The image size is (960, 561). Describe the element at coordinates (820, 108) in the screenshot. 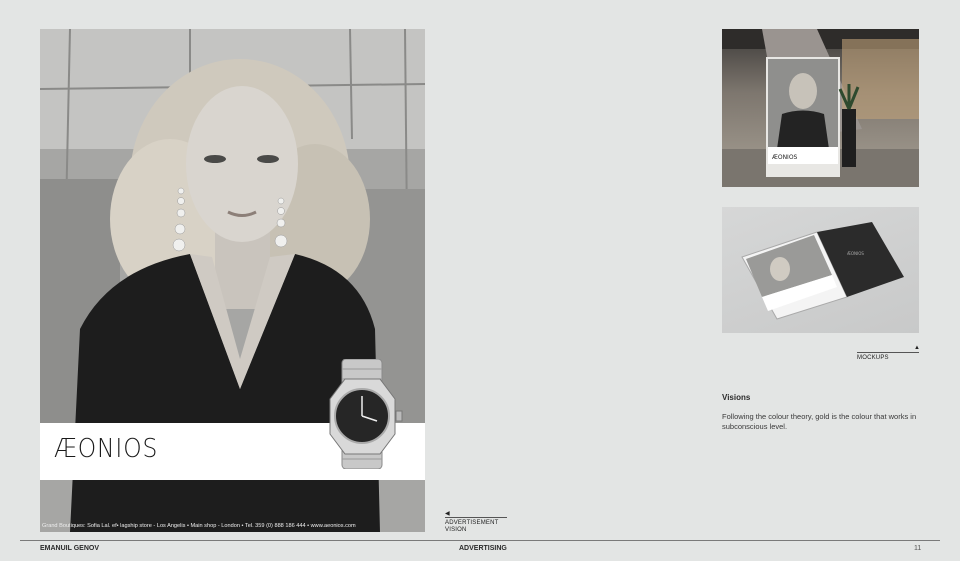

I see `mall-poster-mockup: ÆONIOS` at that location.